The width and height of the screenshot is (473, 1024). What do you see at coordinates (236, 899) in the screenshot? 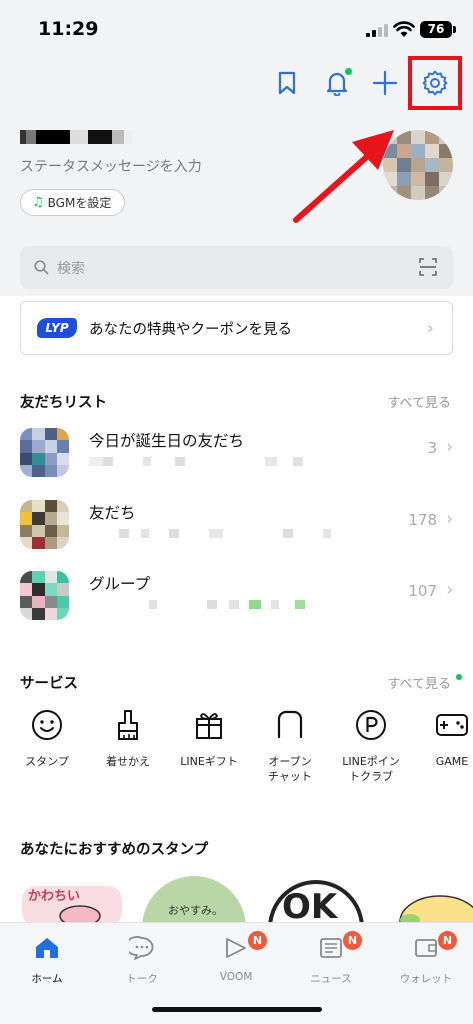
I see `recommended-stamps-strip: かわちい おやすみ。 OK` at bounding box center [236, 899].